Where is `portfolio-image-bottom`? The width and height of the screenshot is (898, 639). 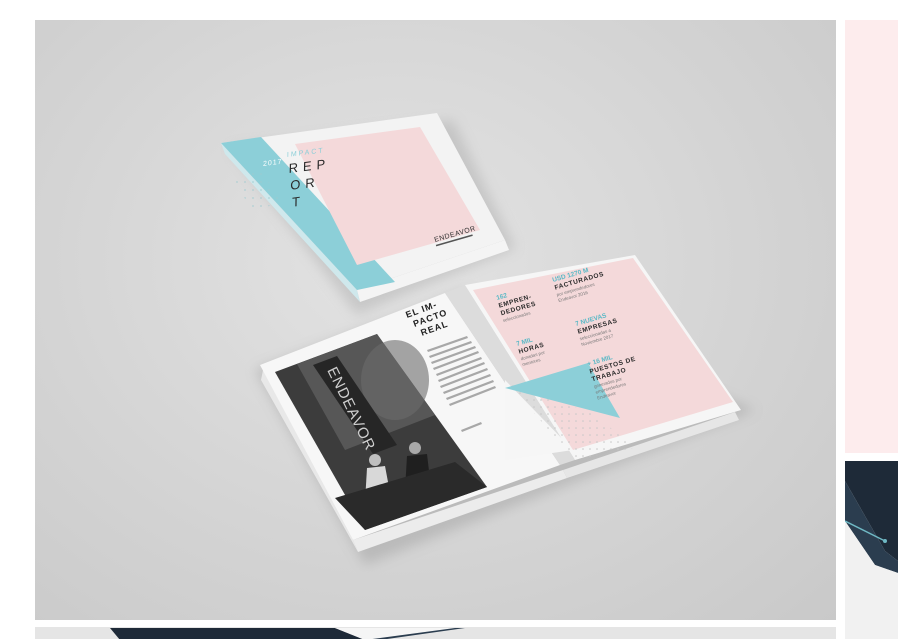 portfolio-image-bottom is located at coordinates (435, 633).